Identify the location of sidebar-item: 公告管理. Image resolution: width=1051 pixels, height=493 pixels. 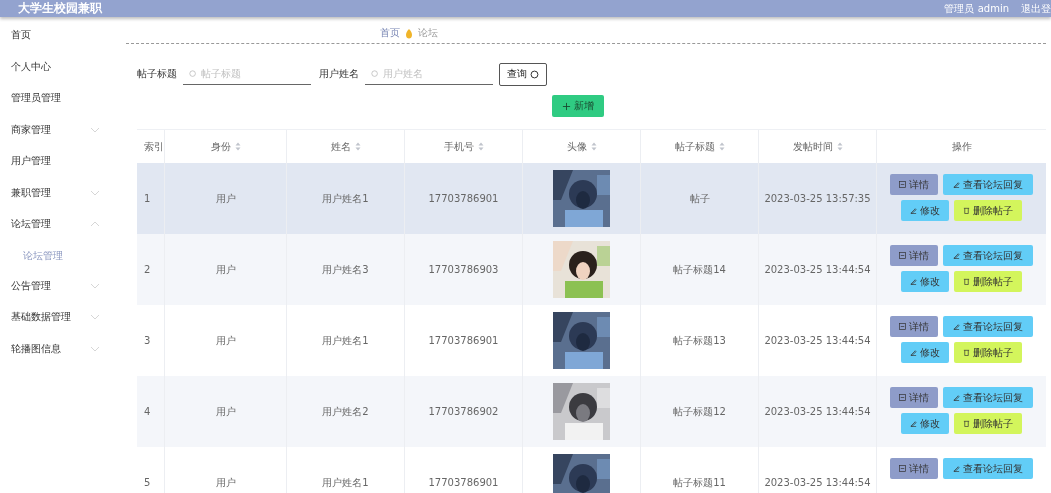
(62, 291).